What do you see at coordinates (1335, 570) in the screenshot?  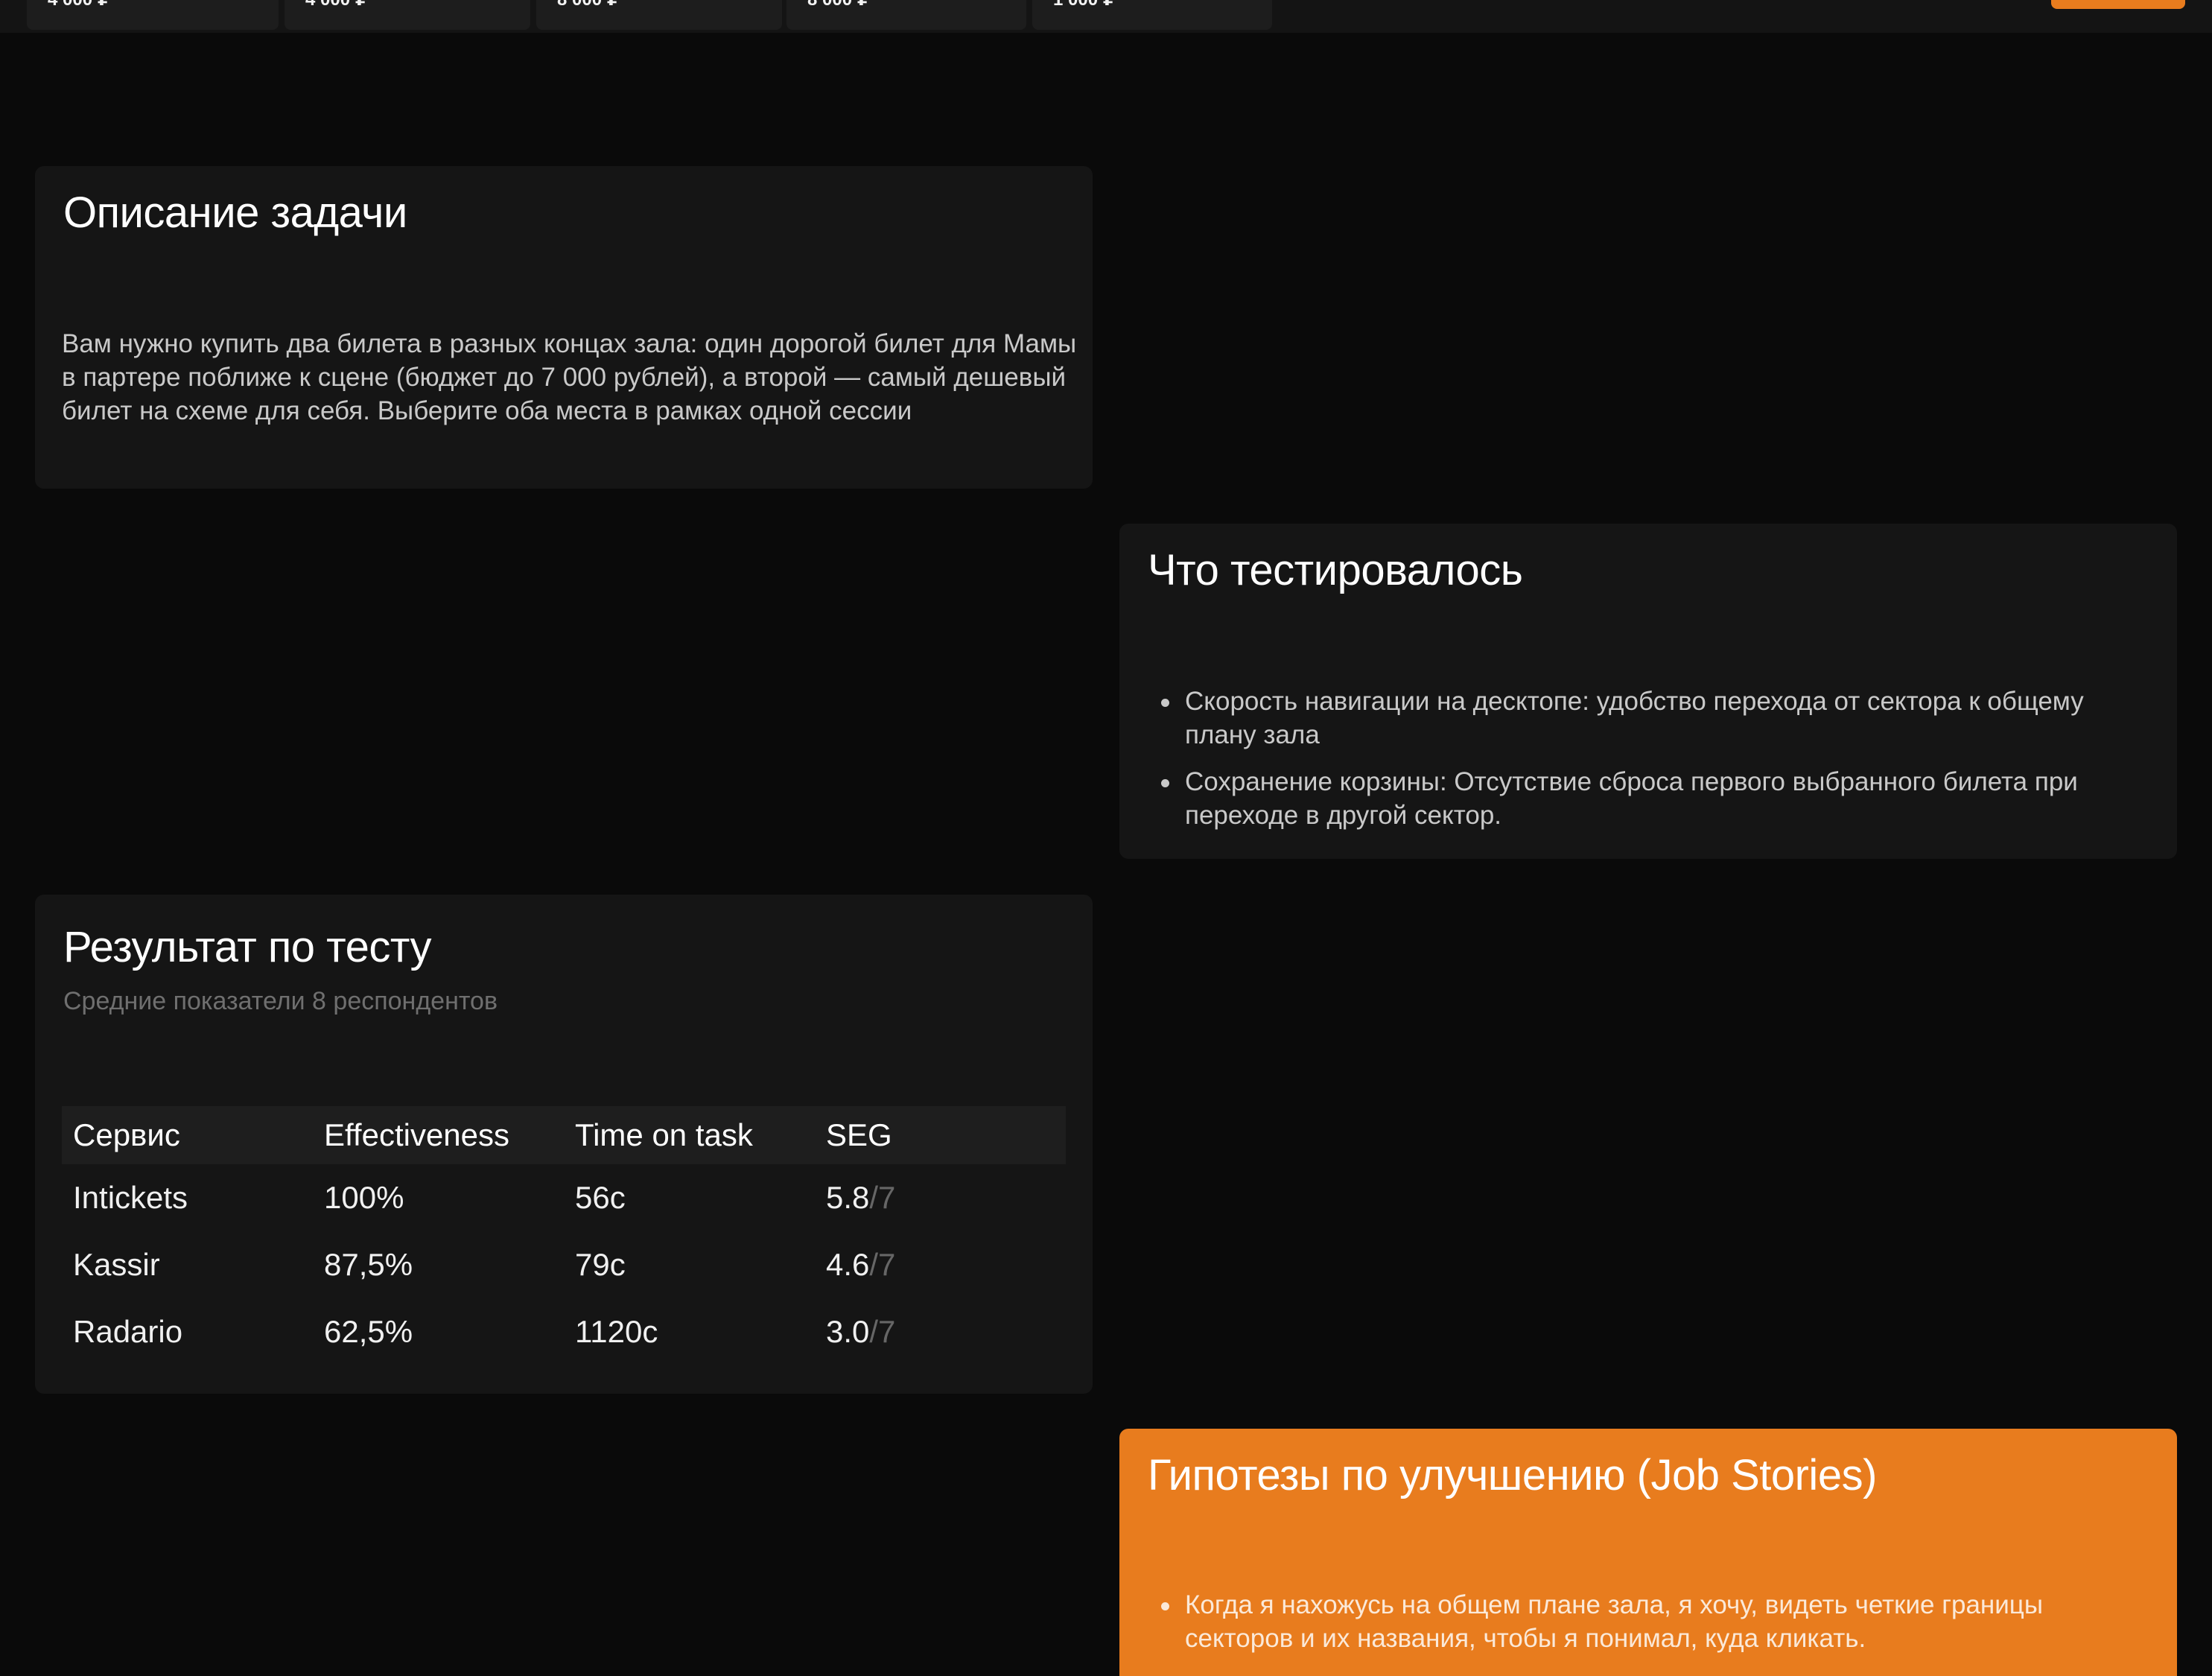 I see `tested-title: Что тестировалось` at bounding box center [1335, 570].